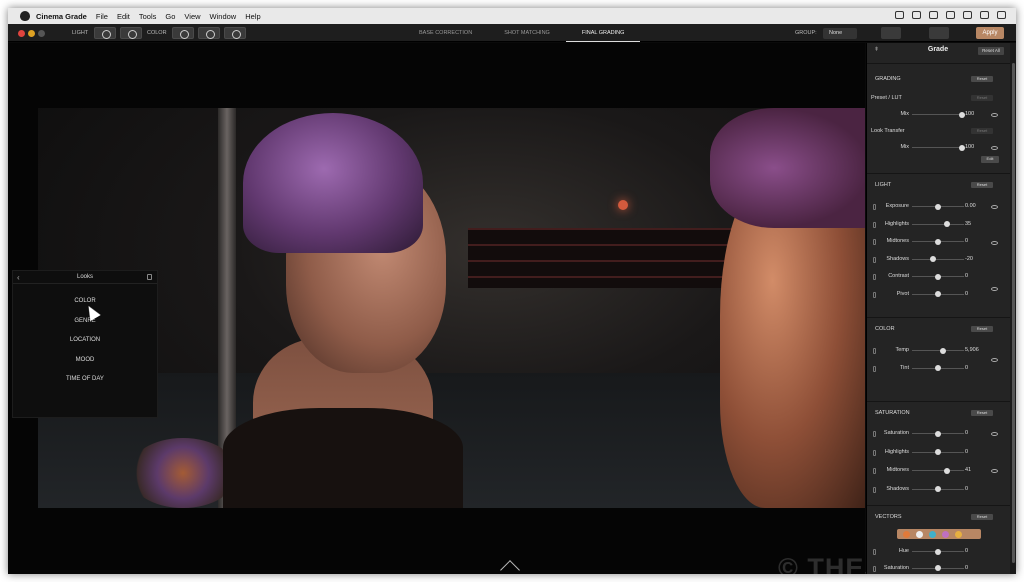 The image size is (1024, 582). I want to click on light-midtones-knob, so click(938, 241).